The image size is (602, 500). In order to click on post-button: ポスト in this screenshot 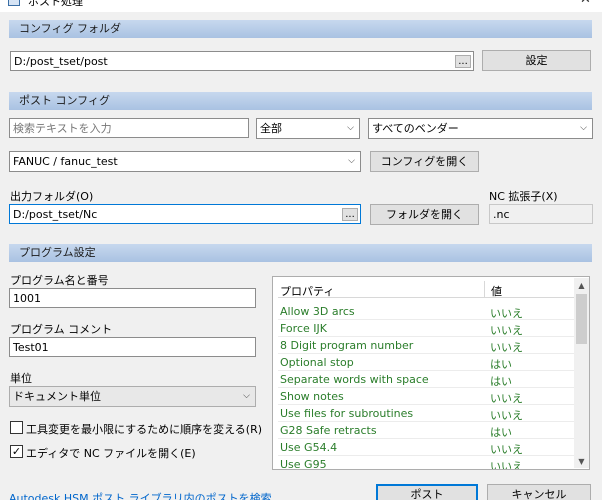, I will do `click(427, 492)`.